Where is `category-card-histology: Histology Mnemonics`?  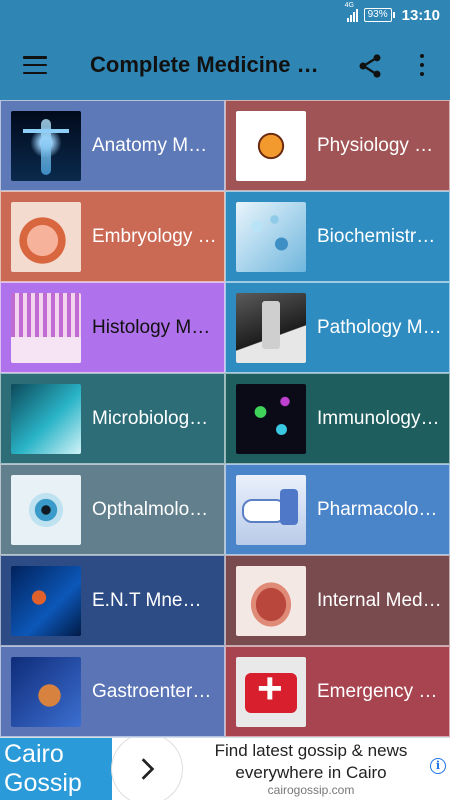
category-card-histology: Histology Mnemonics is located at coordinates (112, 327).